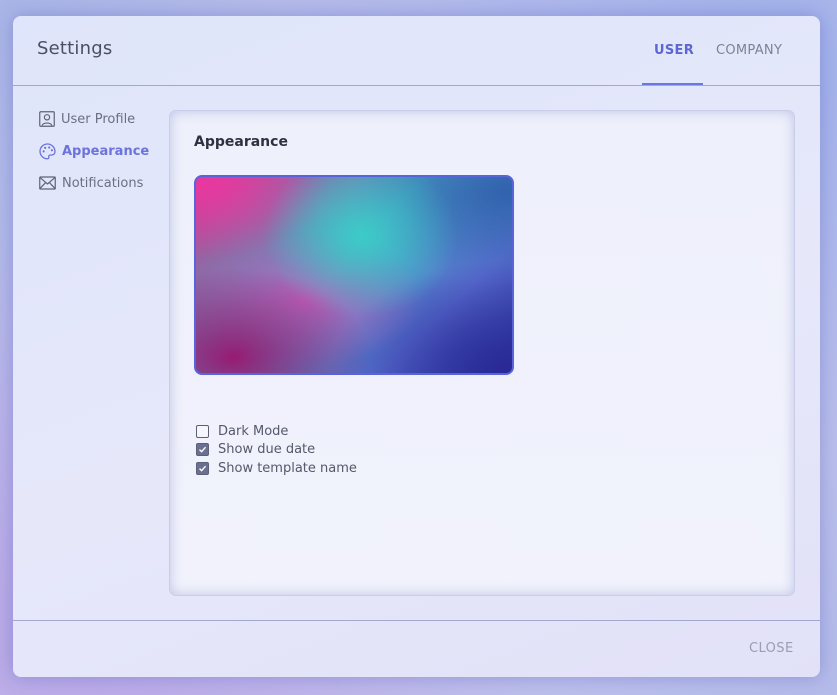 The image size is (837, 695). Describe the element at coordinates (771, 648) in the screenshot. I see `close-button: CLOSE` at that location.